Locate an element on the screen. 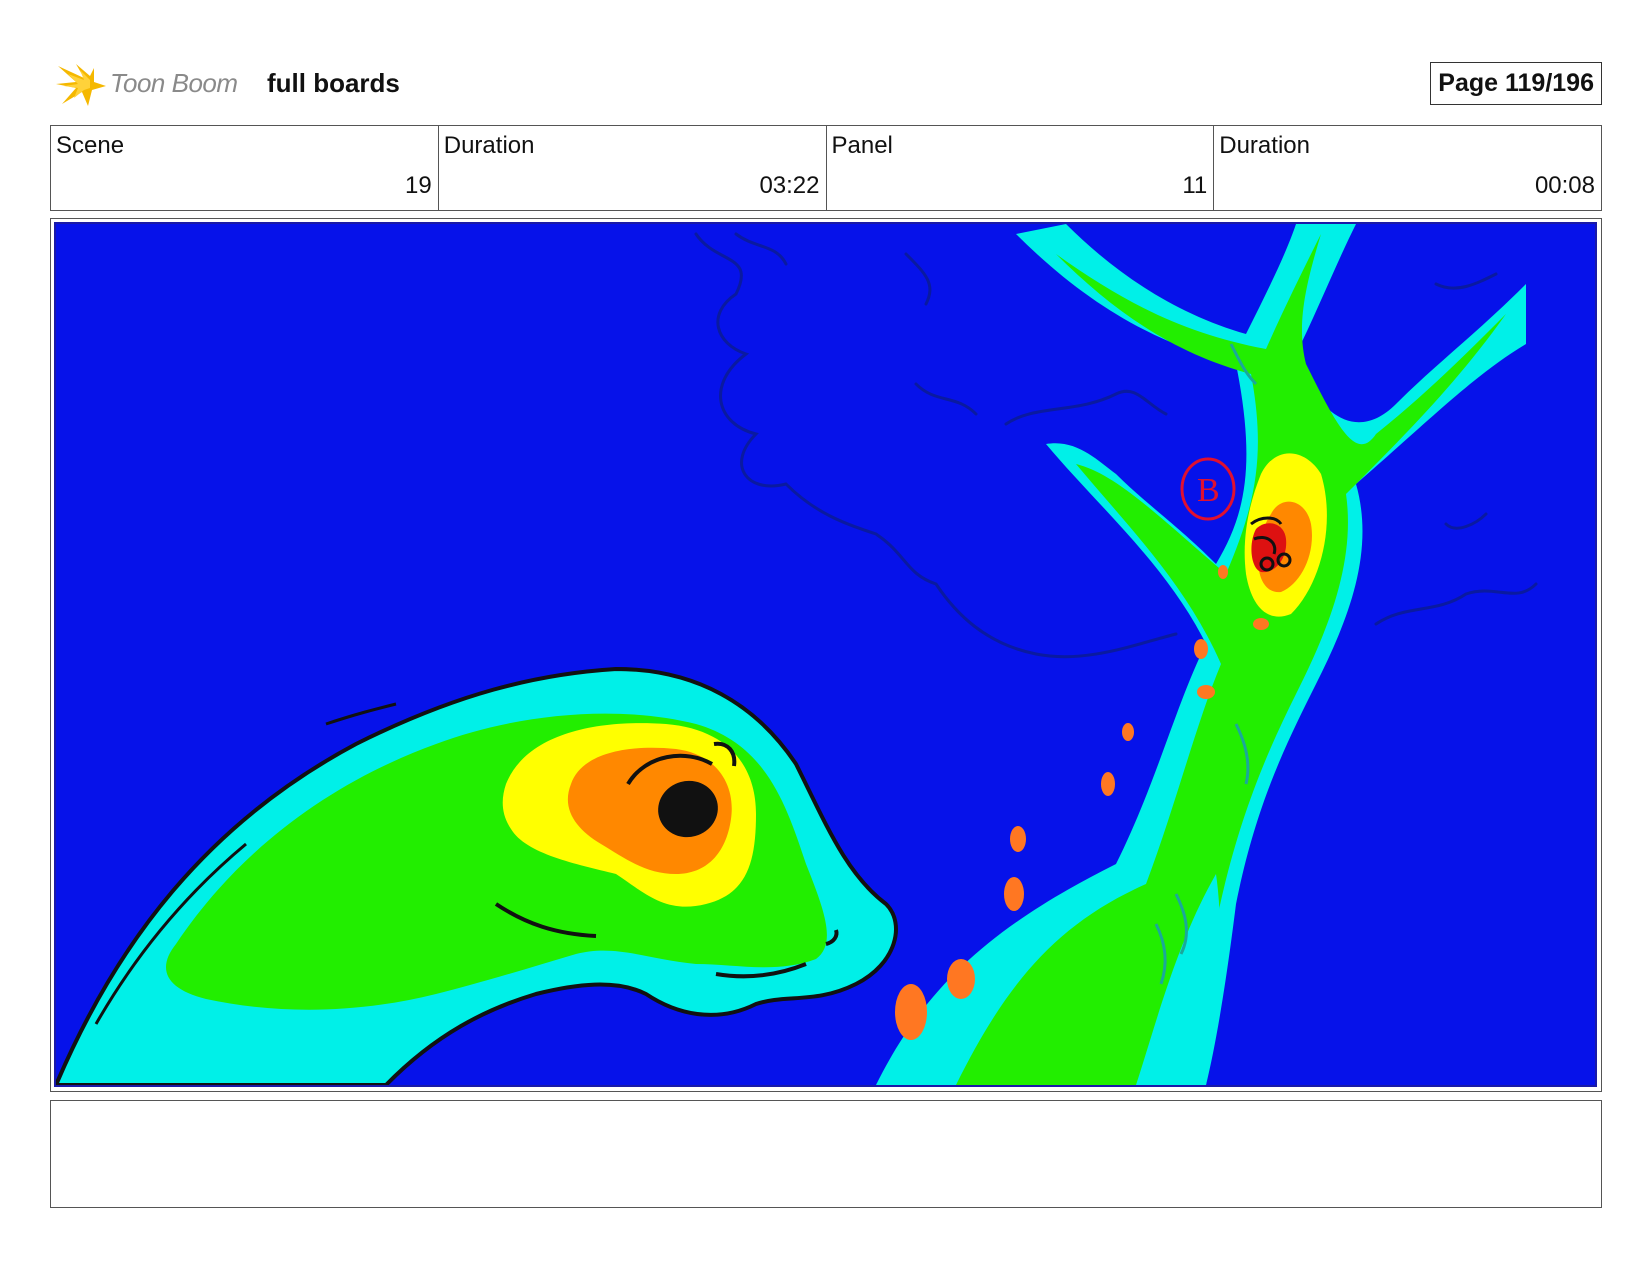 The image size is (1650, 1275). panel-duration-cell: Duration 00:08 is located at coordinates (1407, 168).